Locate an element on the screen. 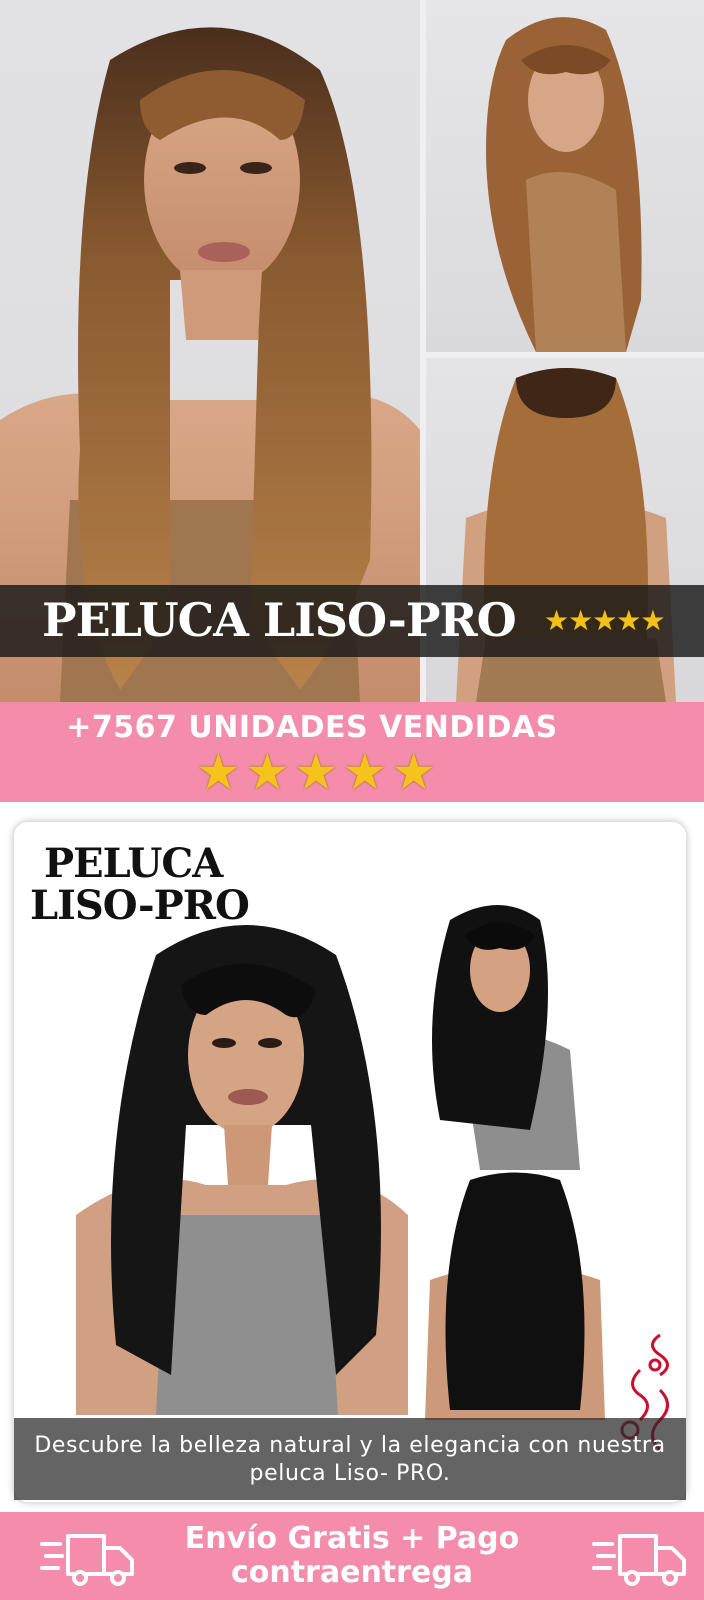 The height and width of the screenshot is (1600, 704). card-title-line1: PELUCA is located at coordinates (133, 863).